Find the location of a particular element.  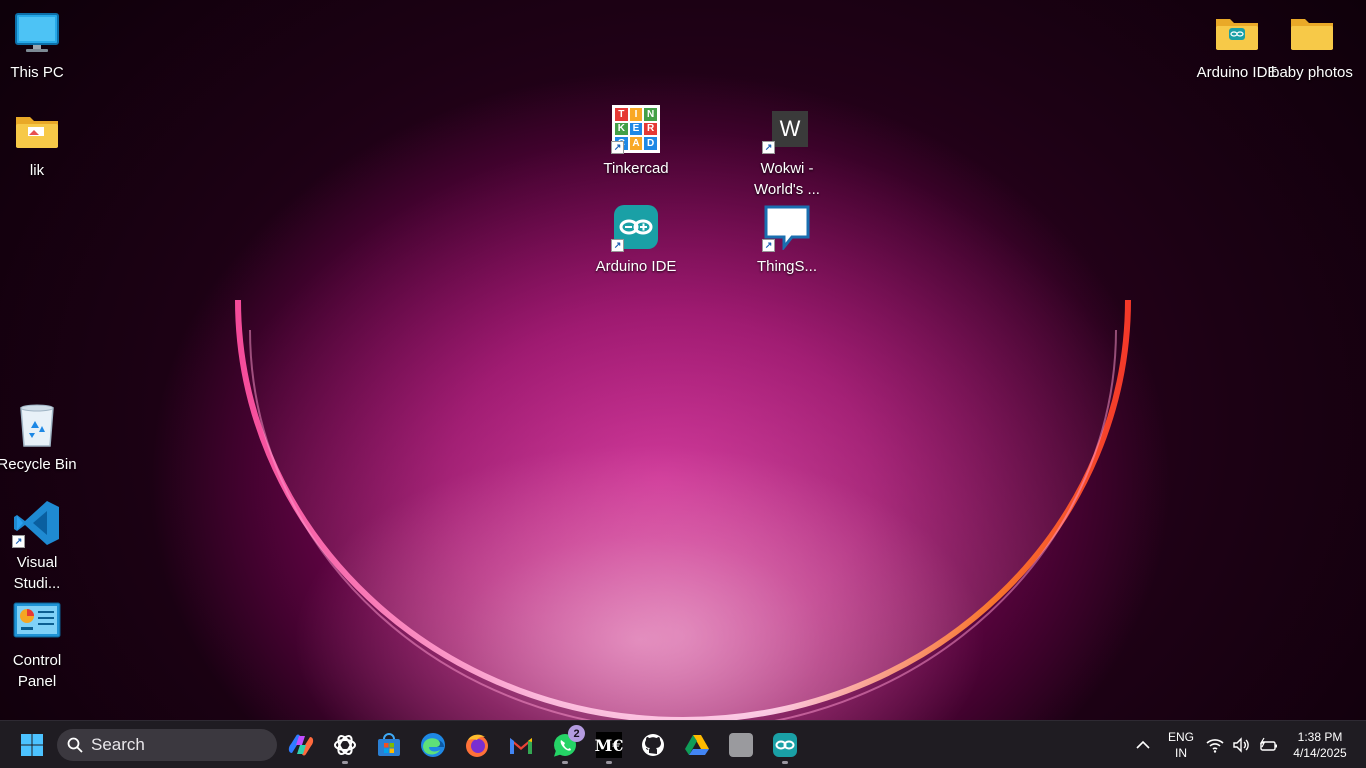

taskbar-app-copilot is located at coordinates (301, 745).